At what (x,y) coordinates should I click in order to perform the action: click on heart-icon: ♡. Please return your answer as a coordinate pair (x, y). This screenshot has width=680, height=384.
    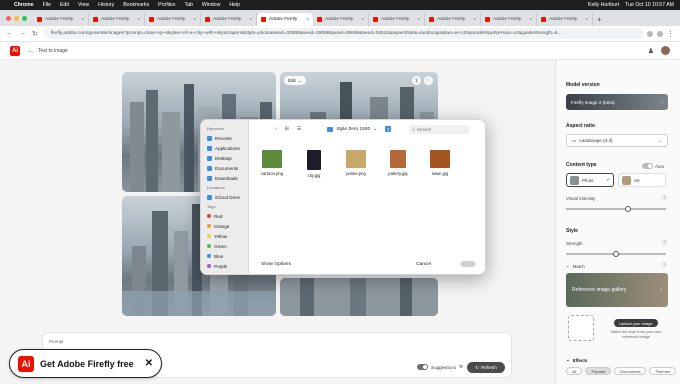
    Looking at the image, I should click on (428, 80).